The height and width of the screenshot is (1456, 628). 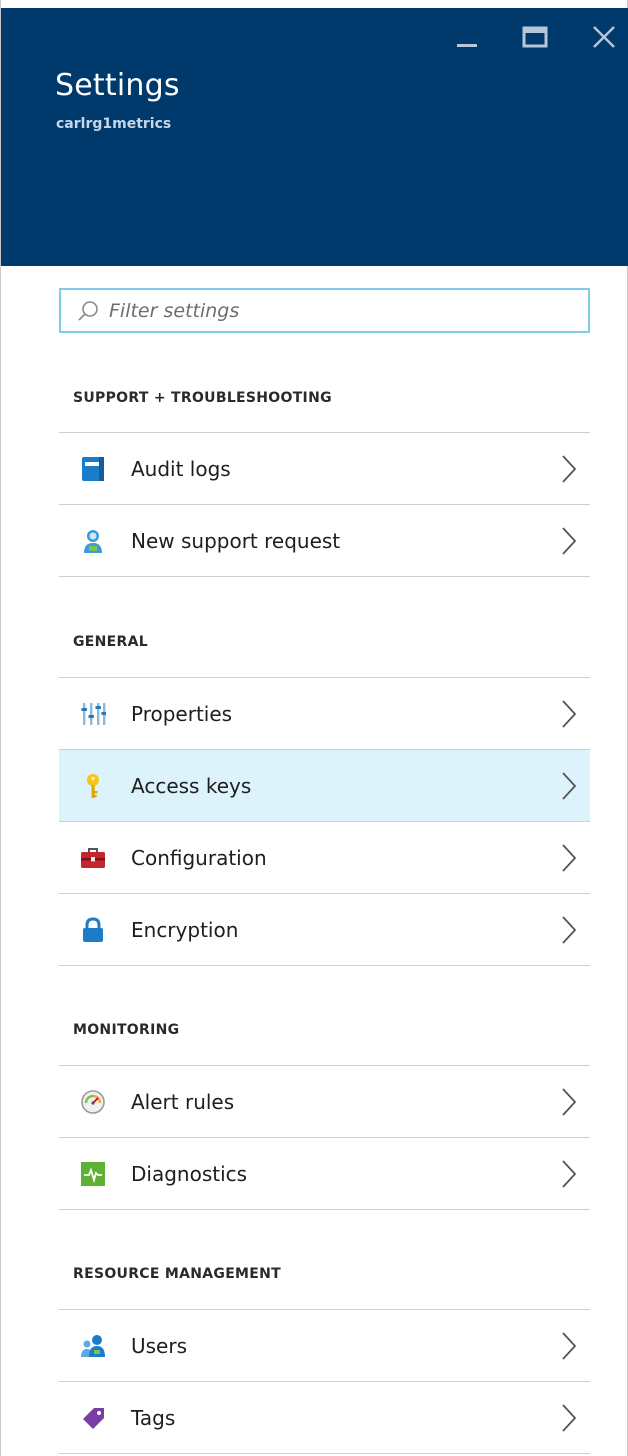 What do you see at coordinates (159, 1345) in the screenshot?
I see `setting-label: Users` at bounding box center [159, 1345].